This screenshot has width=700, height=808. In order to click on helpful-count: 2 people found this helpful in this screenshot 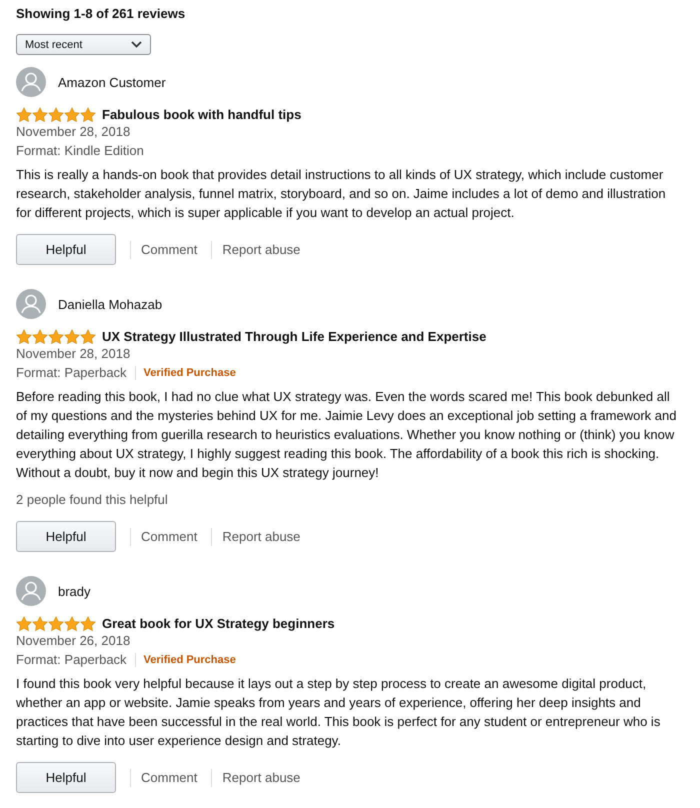, I will do `click(92, 500)`.